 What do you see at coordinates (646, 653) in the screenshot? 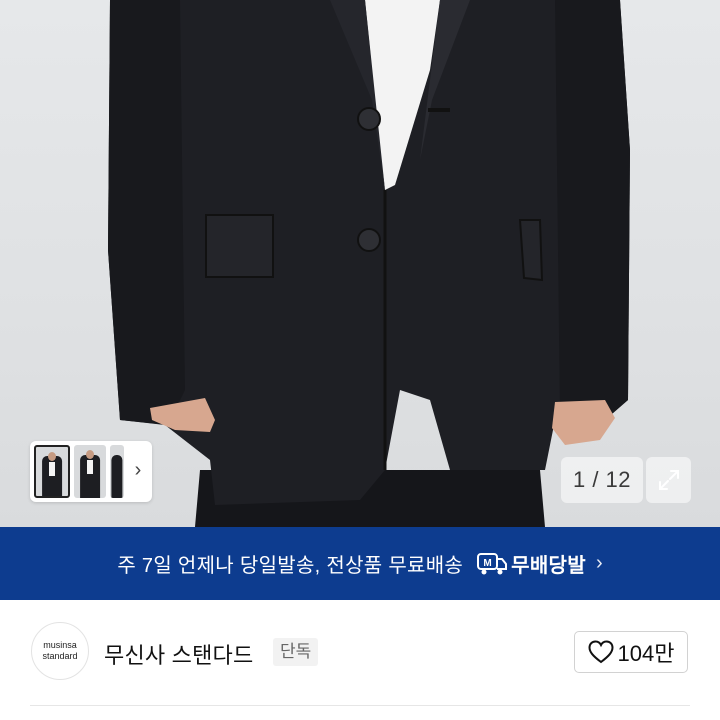
I see `like-count: 104만` at bounding box center [646, 653].